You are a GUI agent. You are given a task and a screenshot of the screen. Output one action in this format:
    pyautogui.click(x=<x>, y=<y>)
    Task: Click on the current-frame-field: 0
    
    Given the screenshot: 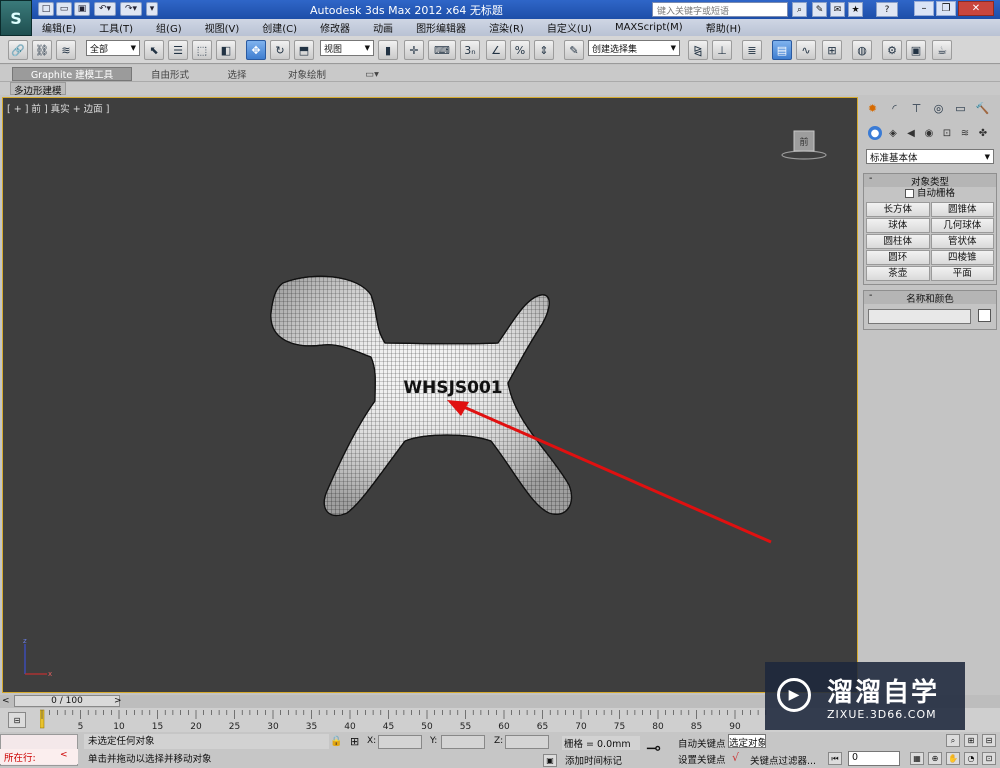 What is the action you would take?
    pyautogui.click(x=874, y=758)
    